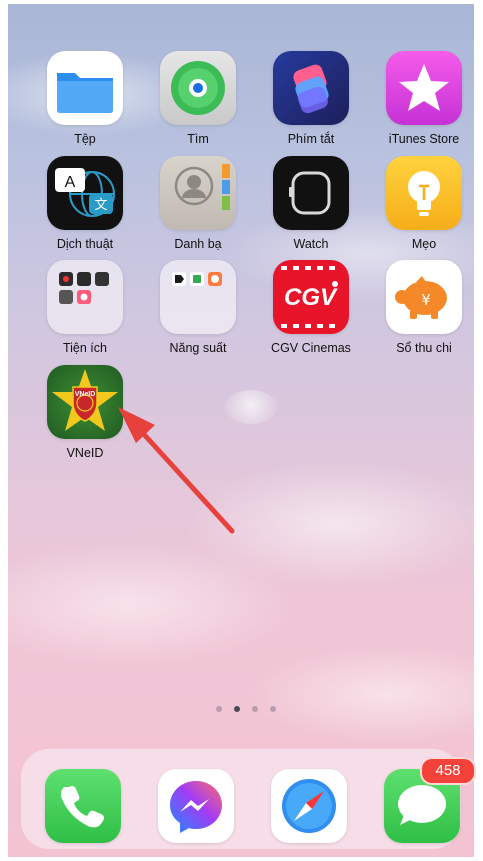 The height and width of the screenshot is (861, 483). Describe the element at coordinates (424, 244) in the screenshot. I see `app-label: Mẹo` at that location.